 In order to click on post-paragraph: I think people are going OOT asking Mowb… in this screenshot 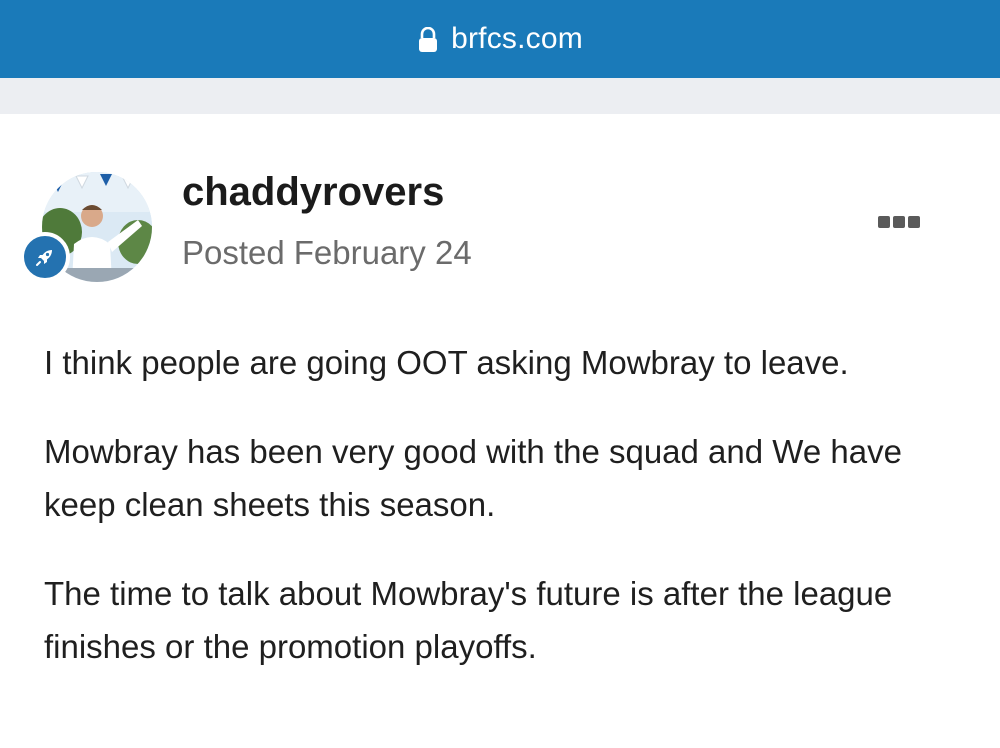, I will do `click(446, 362)`.